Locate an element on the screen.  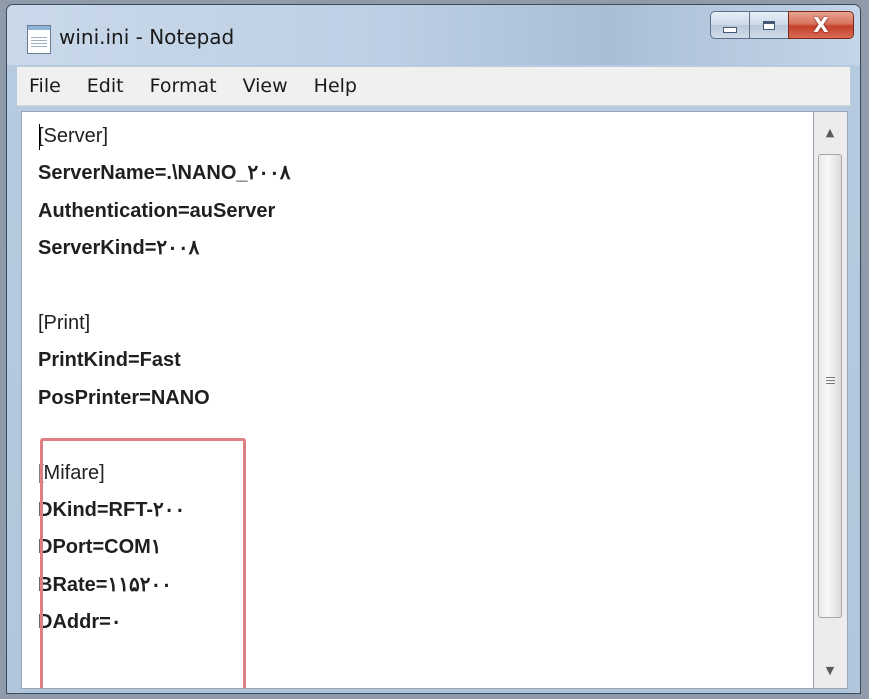
maximize-icon is located at coordinates (769, 25).